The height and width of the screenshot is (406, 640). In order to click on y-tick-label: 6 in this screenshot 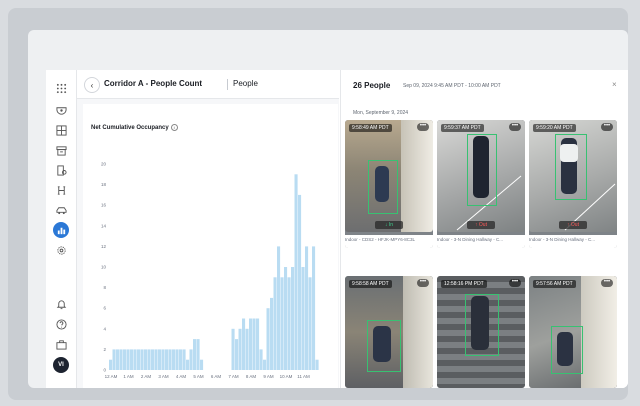, I will do `click(104, 308)`.